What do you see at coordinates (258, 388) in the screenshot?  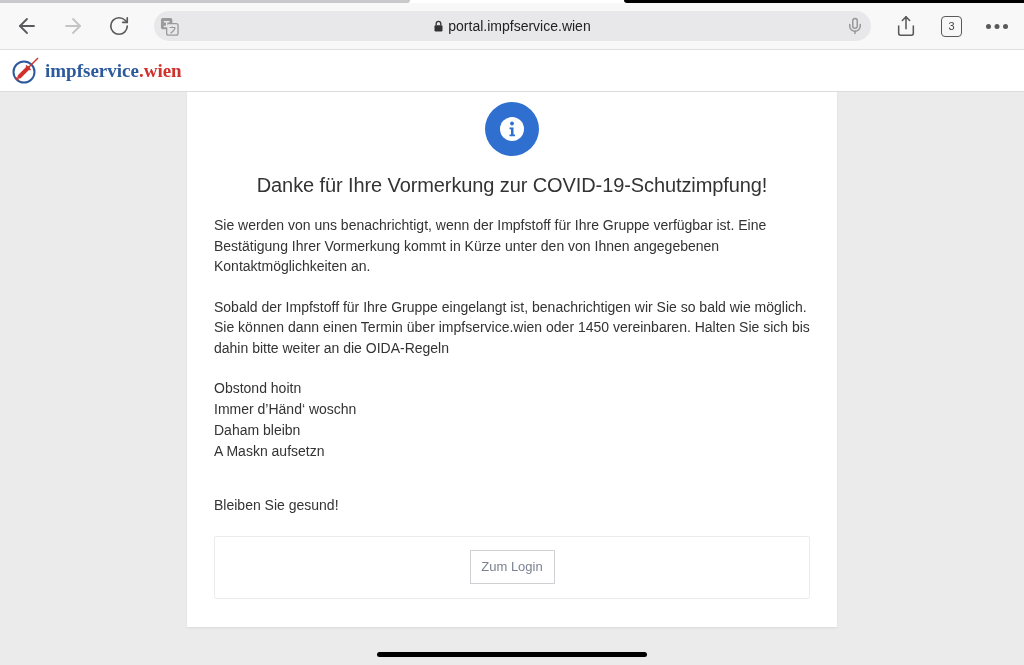 I see `rule-line: Obstond hoitn` at bounding box center [258, 388].